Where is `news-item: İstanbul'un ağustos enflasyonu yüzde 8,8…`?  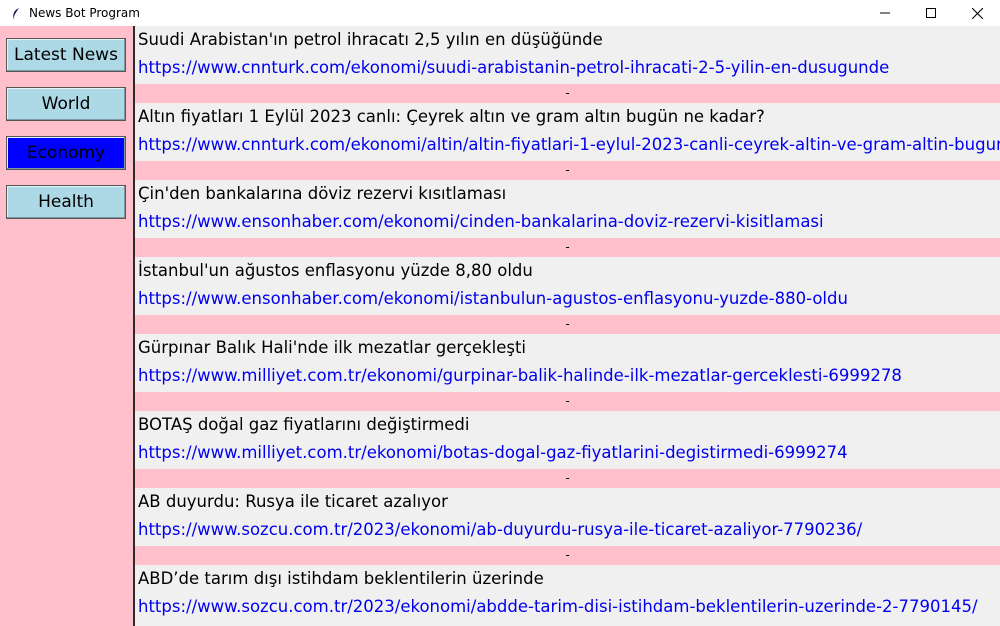
news-item: İstanbul'un ağustos enflasyonu yüzde 8,8… is located at coordinates (567, 295).